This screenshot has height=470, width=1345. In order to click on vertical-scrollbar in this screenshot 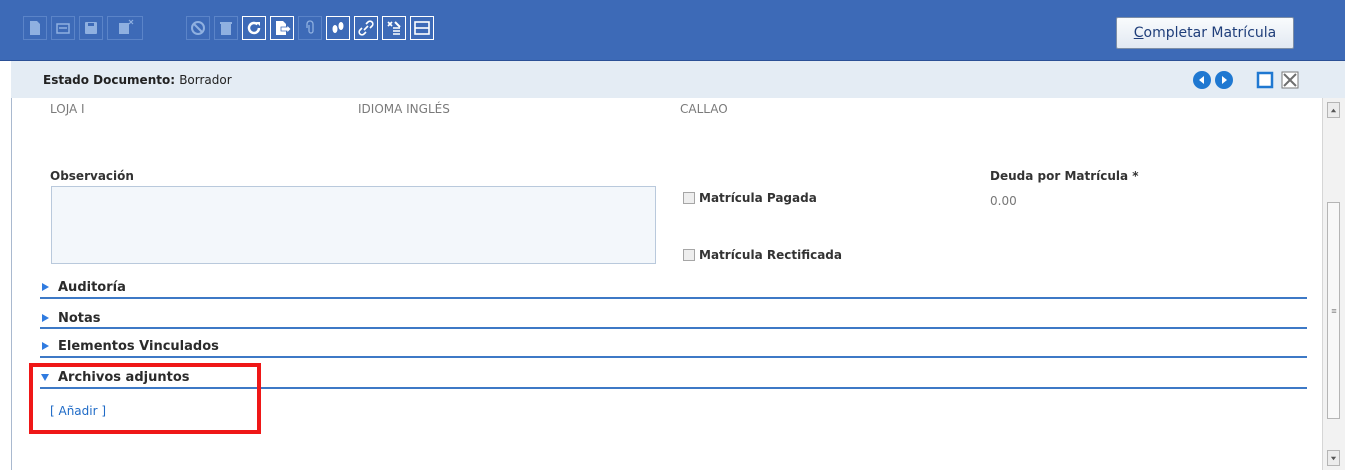, I will do `click(1333, 284)`.